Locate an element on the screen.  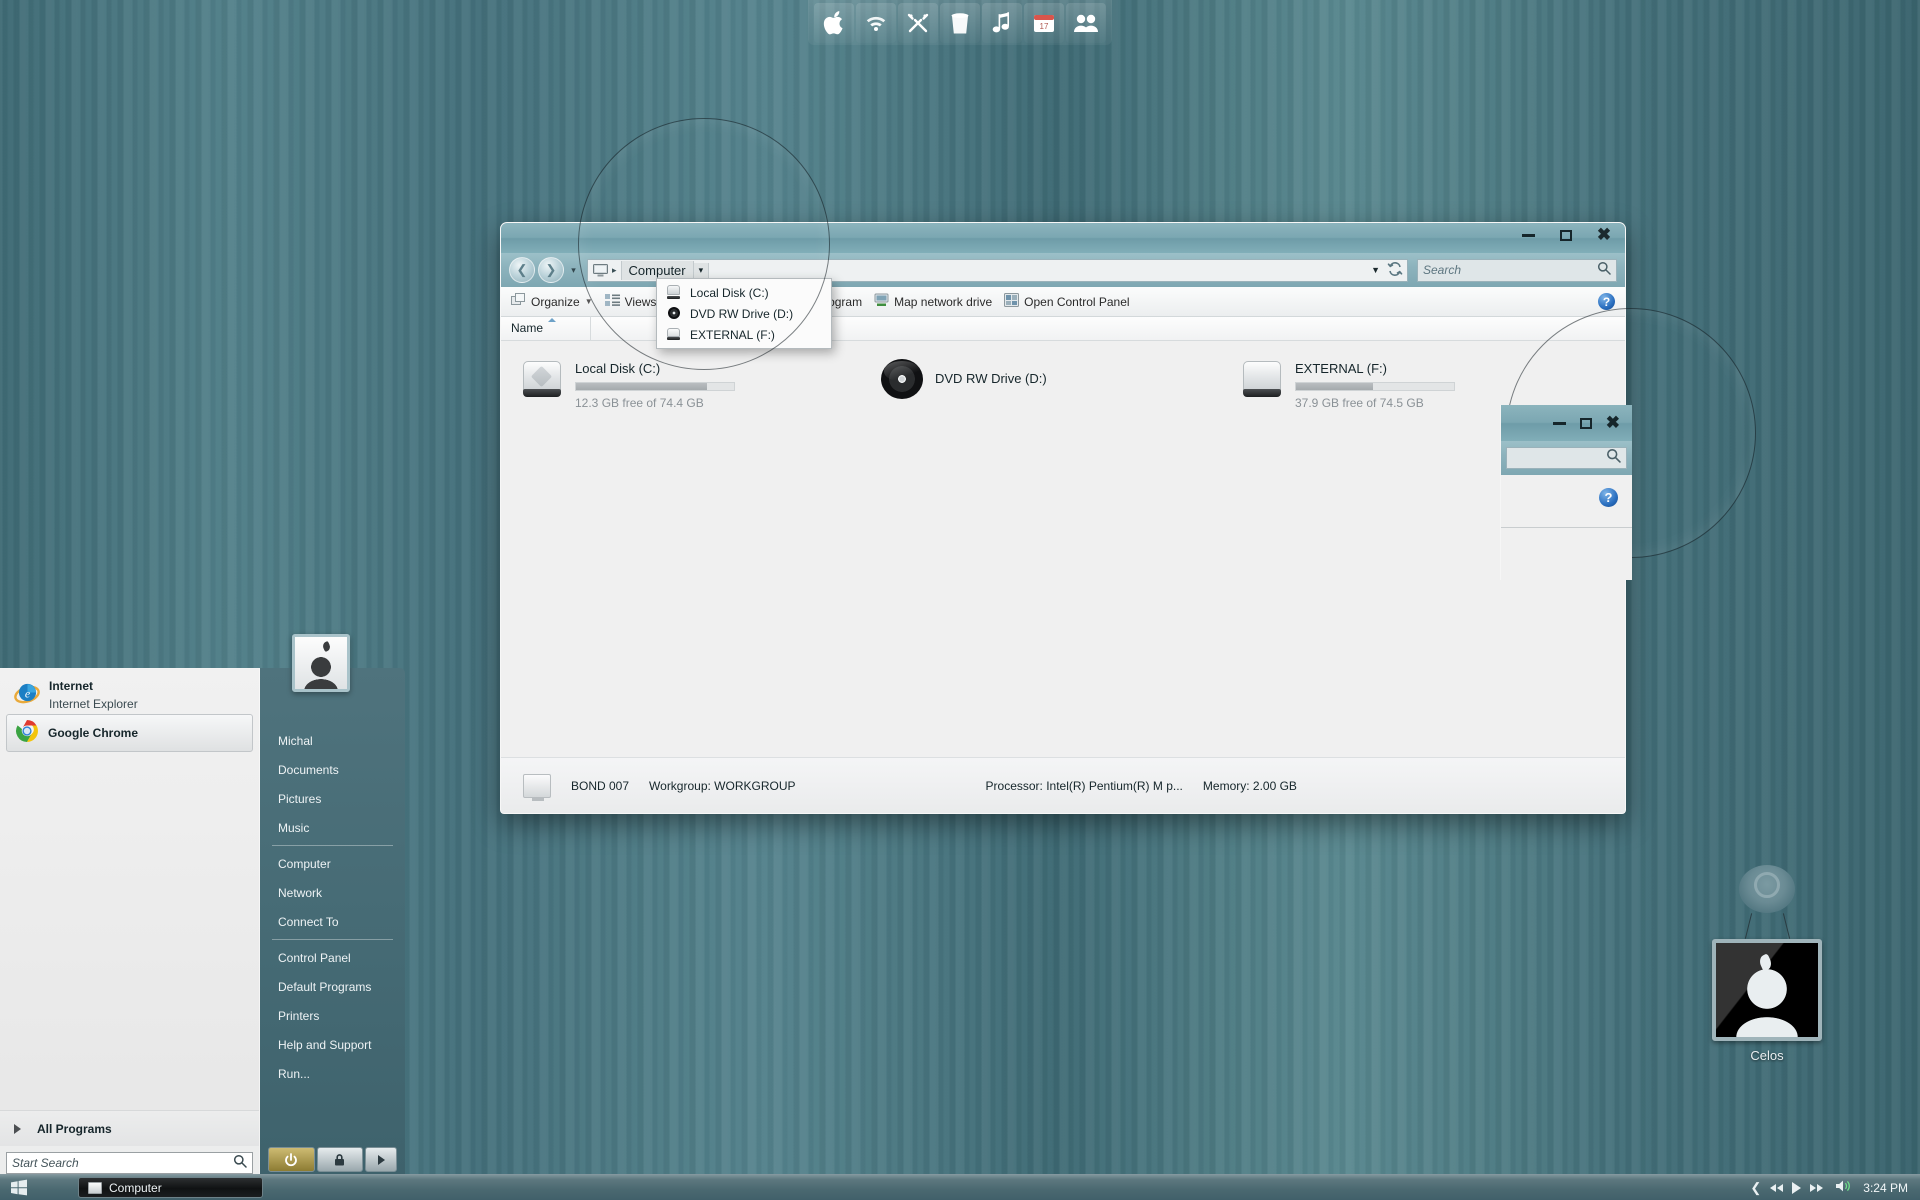
wifi-icon is located at coordinates (876, 22).